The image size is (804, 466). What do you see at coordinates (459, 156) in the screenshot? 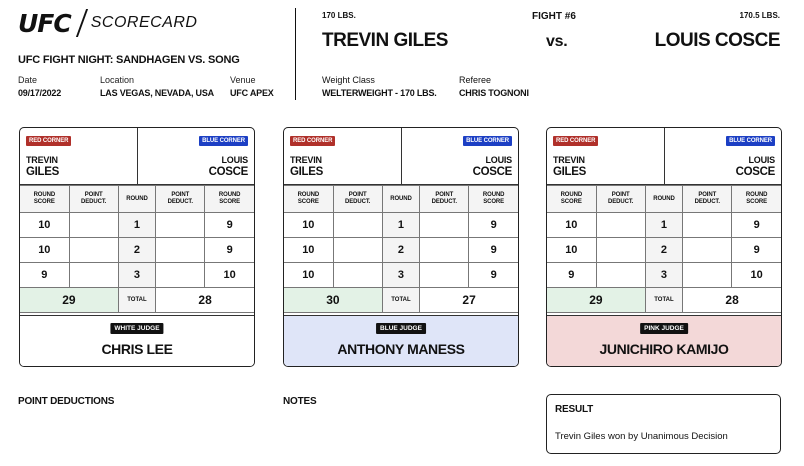
I see `blue-corner-panel: BLUE CORNER LOUIS COSCE` at bounding box center [459, 156].